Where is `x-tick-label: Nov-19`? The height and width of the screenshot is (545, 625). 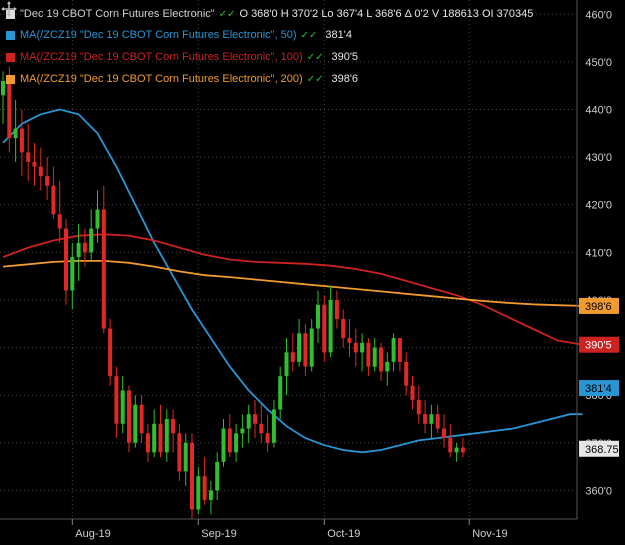 x-tick-label: Nov-19 is located at coordinates (489, 534).